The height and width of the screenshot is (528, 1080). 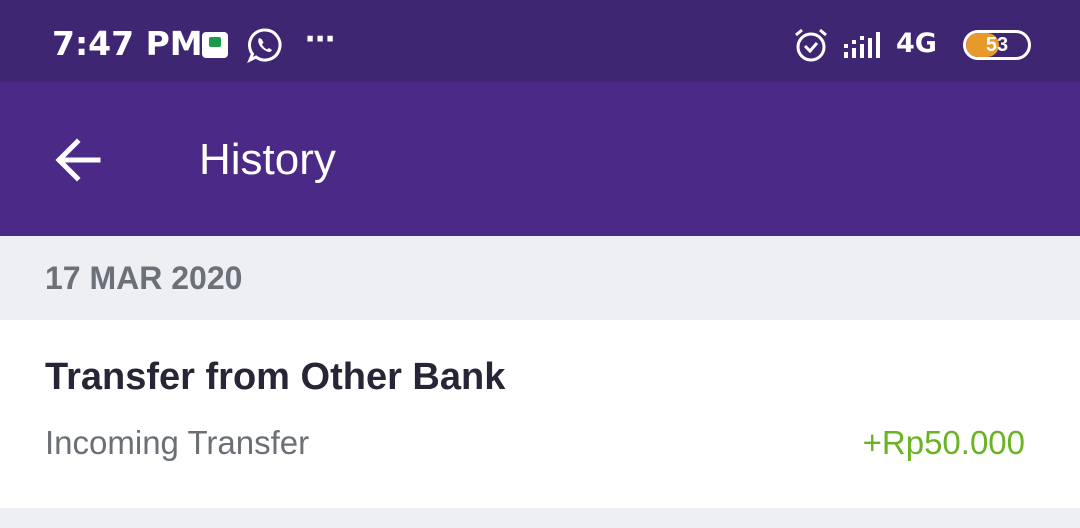 What do you see at coordinates (215, 45) in the screenshot?
I see `bank-app-icon` at bounding box center [215, 45].